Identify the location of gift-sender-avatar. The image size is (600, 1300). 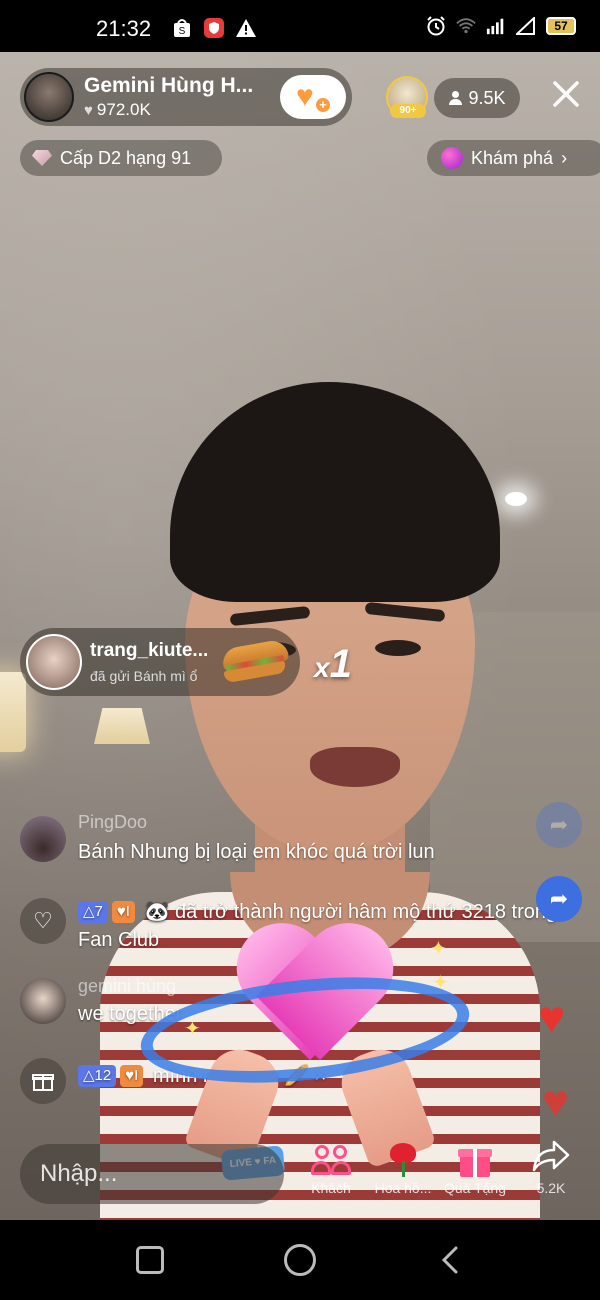
(54, 662).